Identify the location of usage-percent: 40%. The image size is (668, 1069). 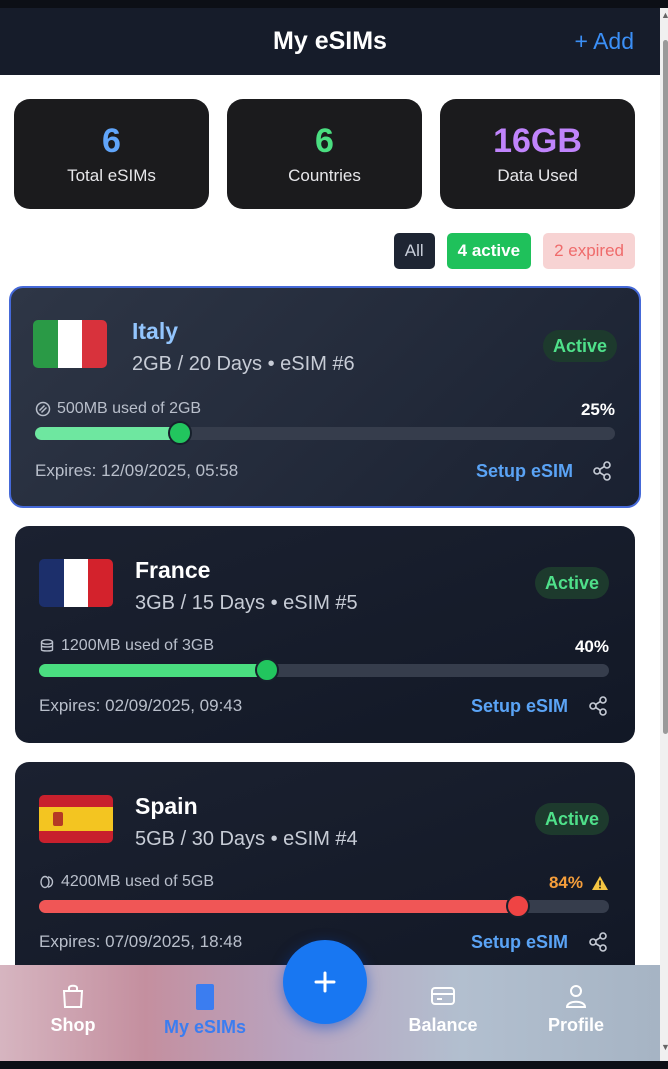
(591, 646).